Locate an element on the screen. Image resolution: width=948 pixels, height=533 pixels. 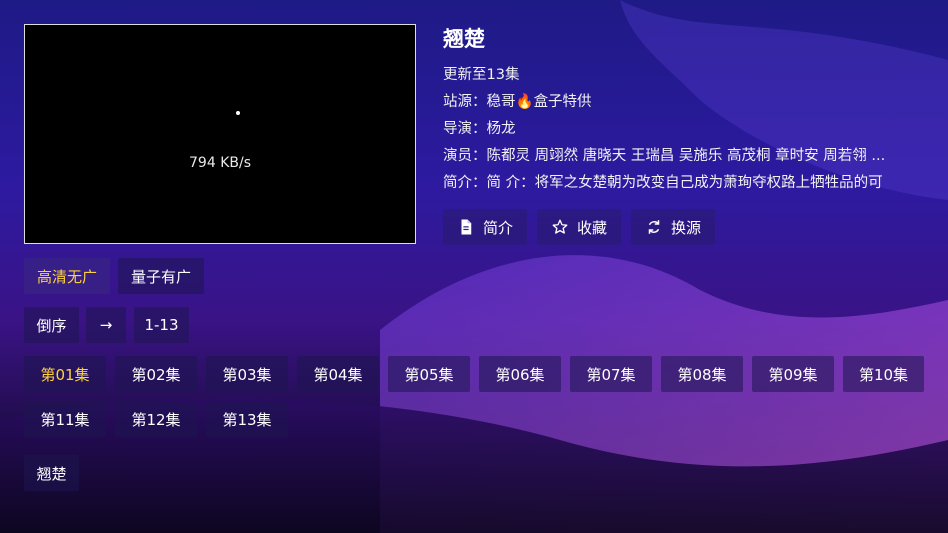
action-bar: 简介 收藏 换源 is located at coordinates (579, 227).